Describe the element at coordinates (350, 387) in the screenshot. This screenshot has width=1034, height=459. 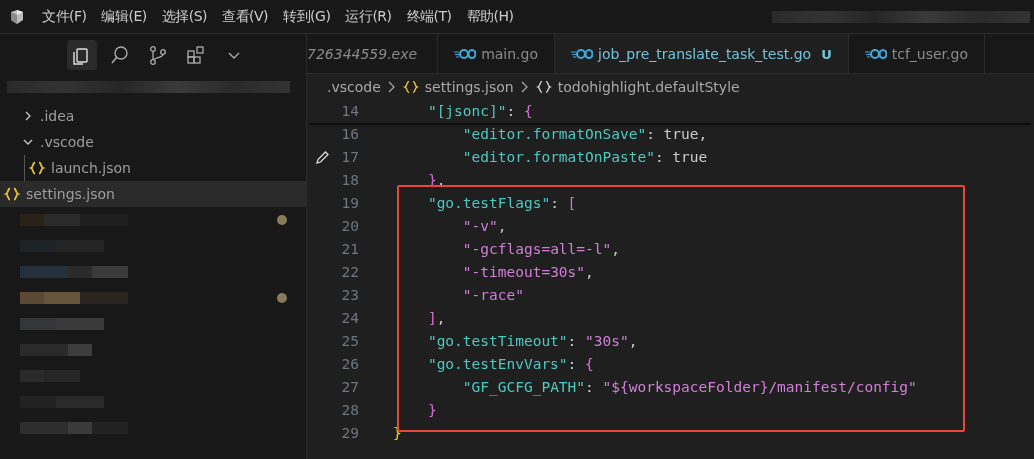
I see `line-number: 27` at that location.